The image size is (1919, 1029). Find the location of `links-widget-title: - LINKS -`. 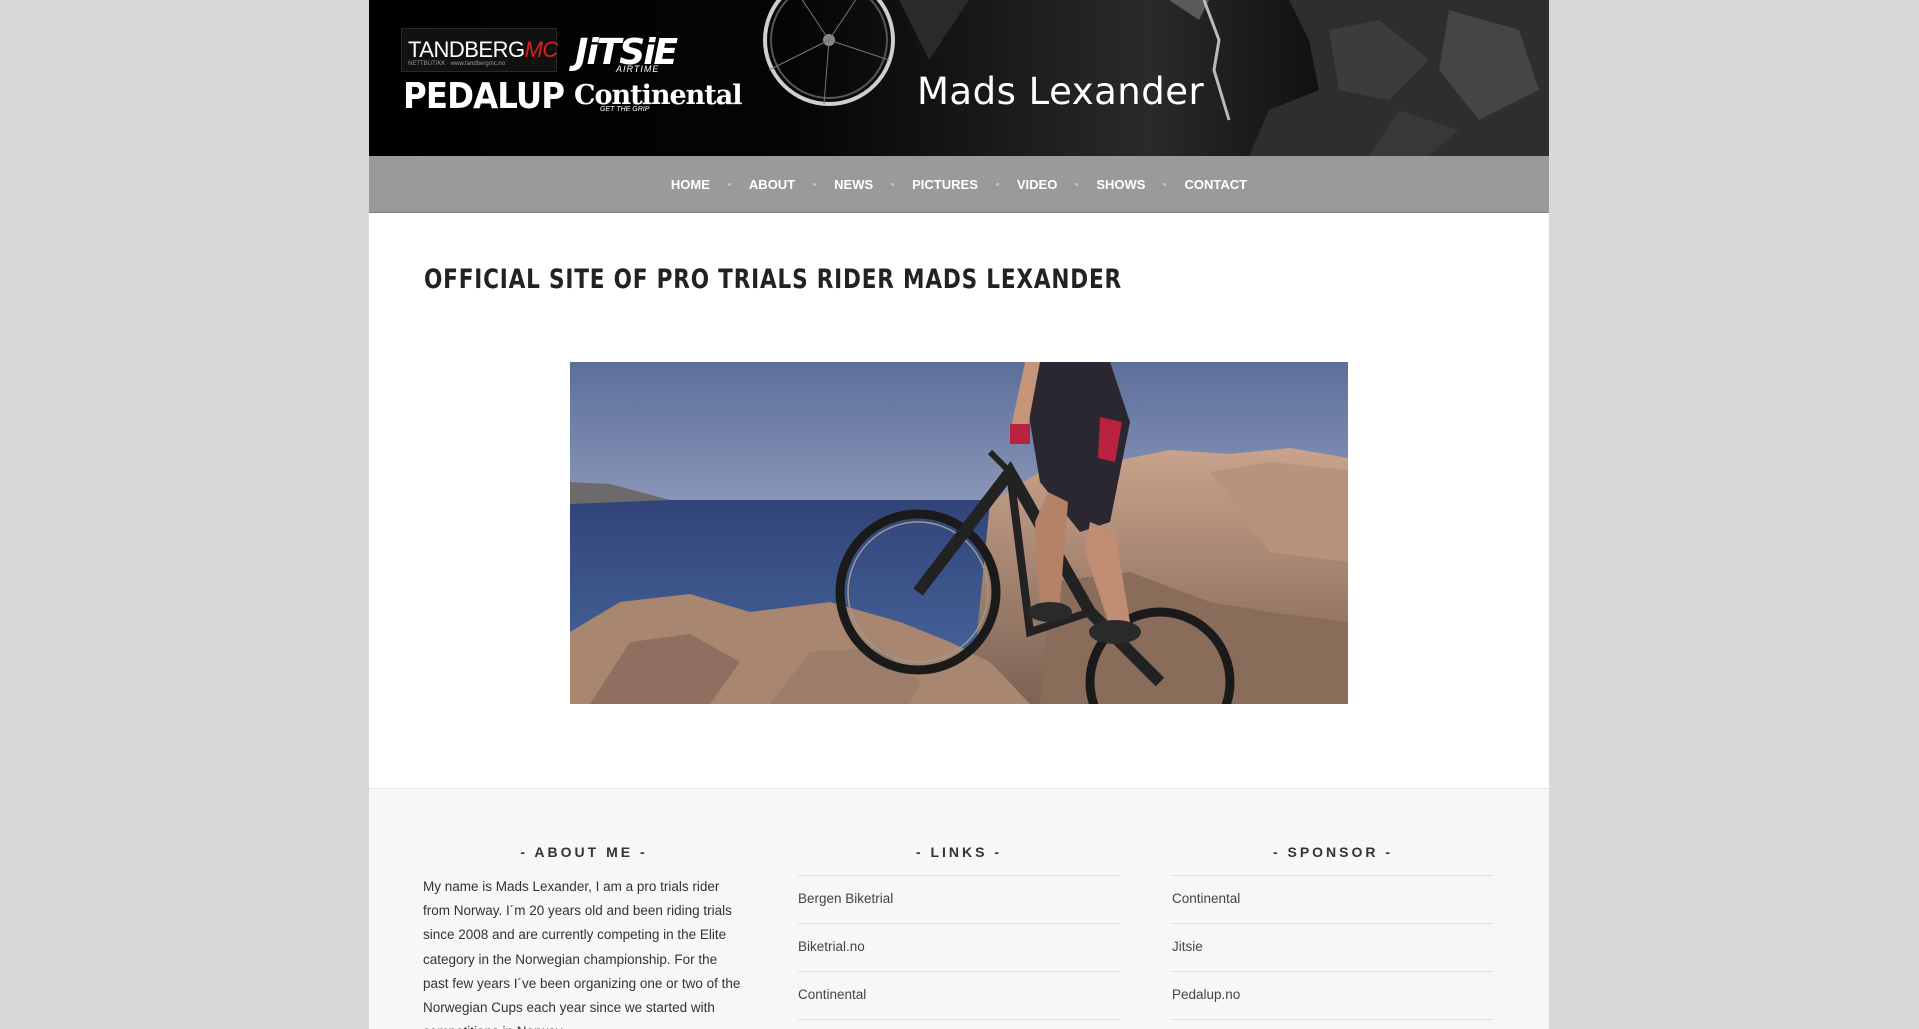

links-widget-title: - LINKS - is located at coordinates (959, 852).